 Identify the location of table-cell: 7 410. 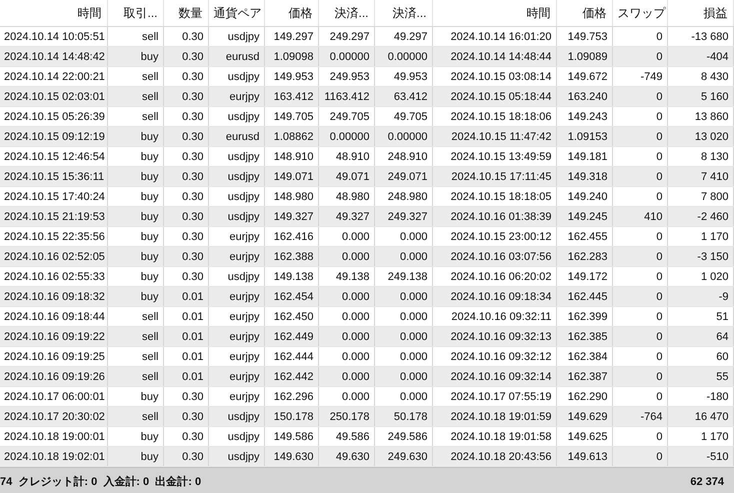
(700, 176).